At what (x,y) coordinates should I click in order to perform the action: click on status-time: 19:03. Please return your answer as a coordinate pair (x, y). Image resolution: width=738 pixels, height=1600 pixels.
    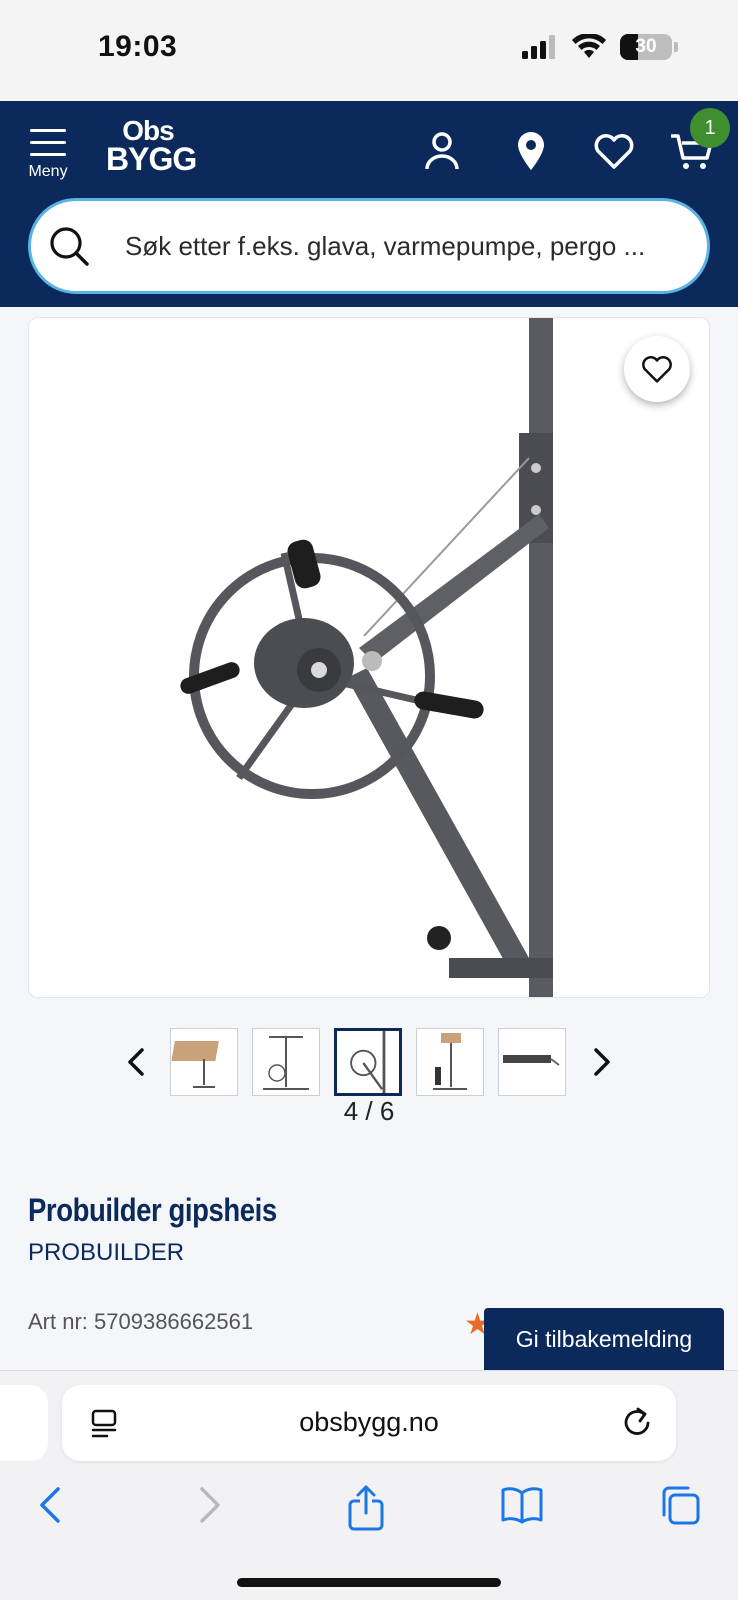
    Looking at the image, I should click on (138, 46).